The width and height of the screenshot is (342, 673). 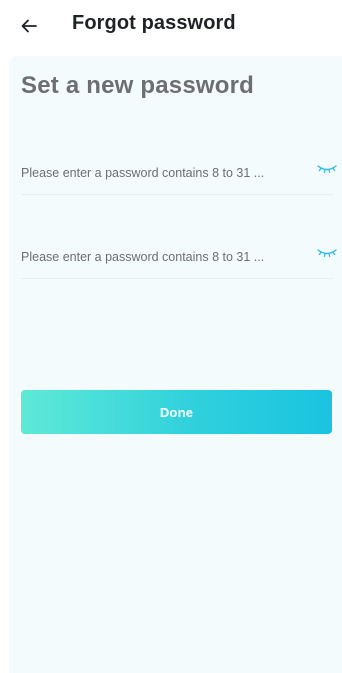 I want to click on done-button: Done, so click(x=176, y=412).